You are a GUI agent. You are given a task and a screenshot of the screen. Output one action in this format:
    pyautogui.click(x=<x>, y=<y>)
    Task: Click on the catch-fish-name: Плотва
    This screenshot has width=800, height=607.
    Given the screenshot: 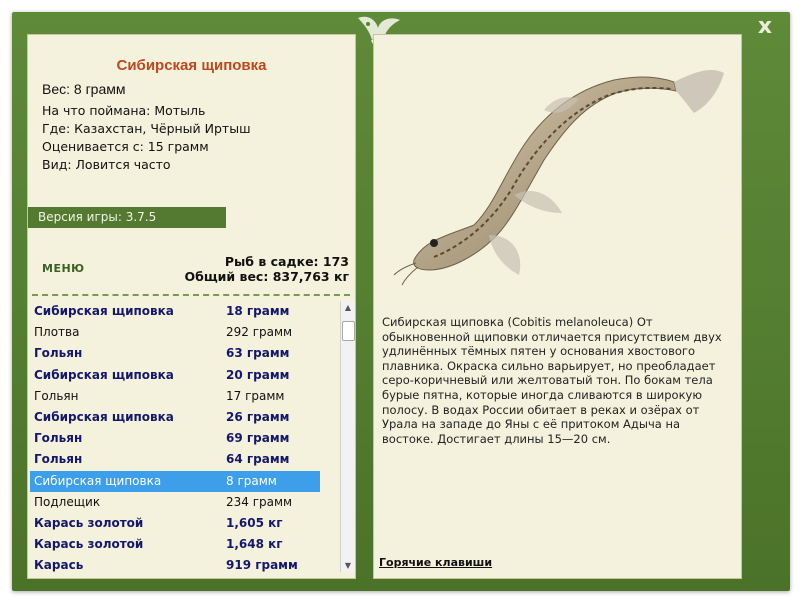 What is the action you would take?
    pyautogui.click(x=57, y=332)
    